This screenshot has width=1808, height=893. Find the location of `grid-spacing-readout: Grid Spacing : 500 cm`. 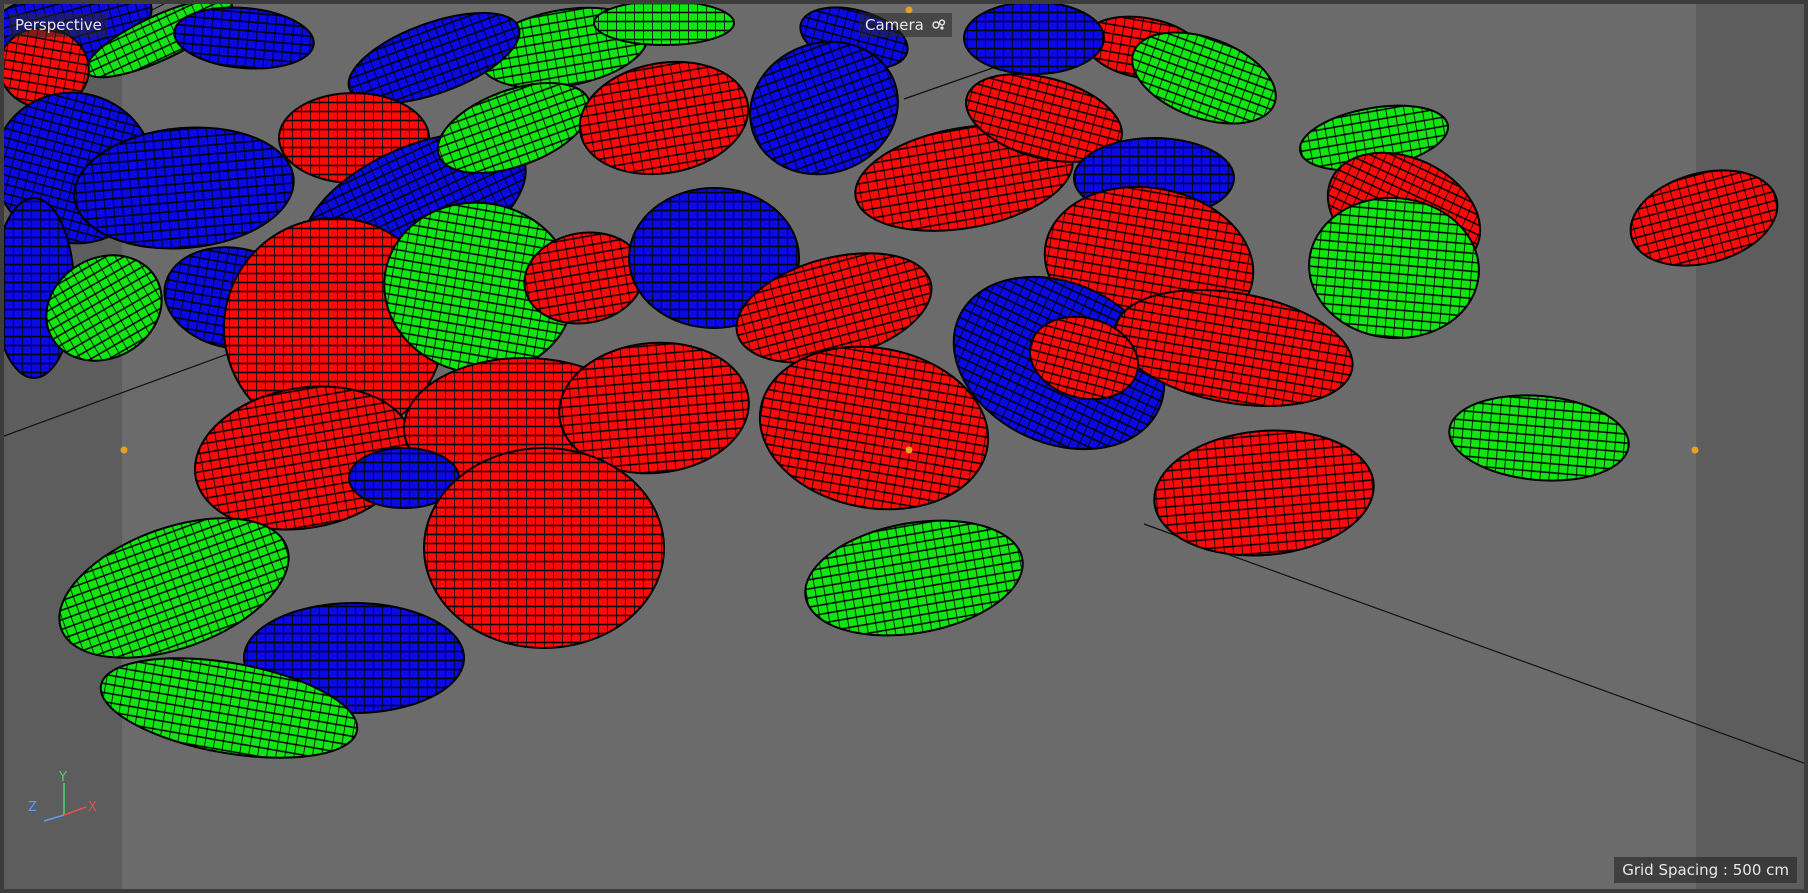

grid-spacing-readout: Grid Spacing : 500 cm is located at coordinates (1705, 870).